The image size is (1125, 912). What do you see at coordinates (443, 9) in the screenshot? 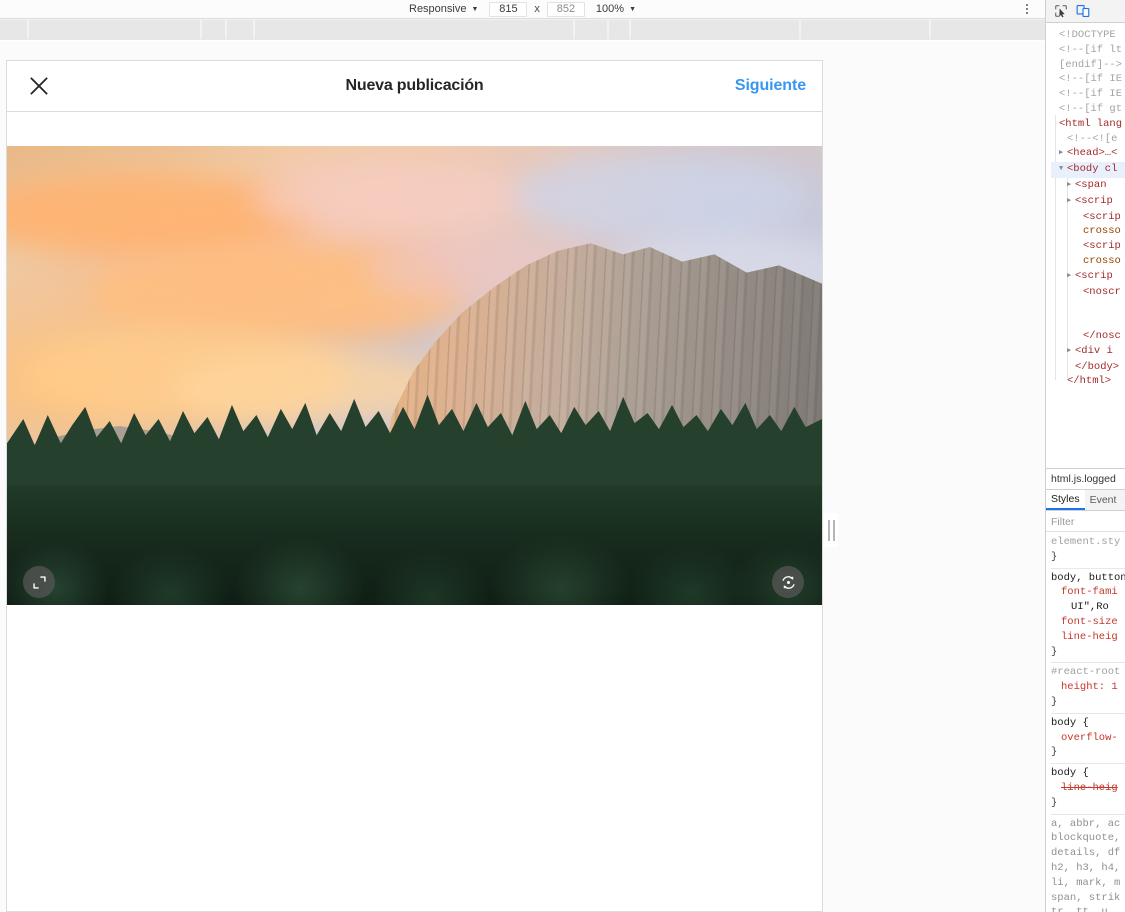
I see `device-preset-dropdown: Responsive ▼` at bounding box center [443, 9].